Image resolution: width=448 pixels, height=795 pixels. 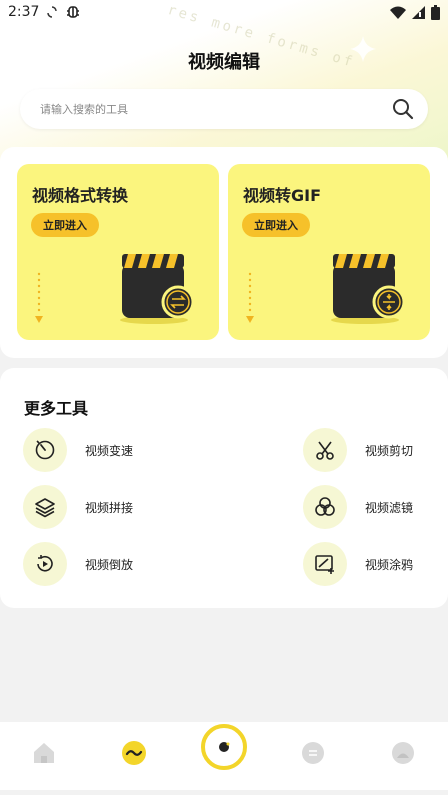 What do you see at coordinates (282, 195) in the screenshot?
I see `card-title: 视频转GIF` at bounding box center [282, 195].